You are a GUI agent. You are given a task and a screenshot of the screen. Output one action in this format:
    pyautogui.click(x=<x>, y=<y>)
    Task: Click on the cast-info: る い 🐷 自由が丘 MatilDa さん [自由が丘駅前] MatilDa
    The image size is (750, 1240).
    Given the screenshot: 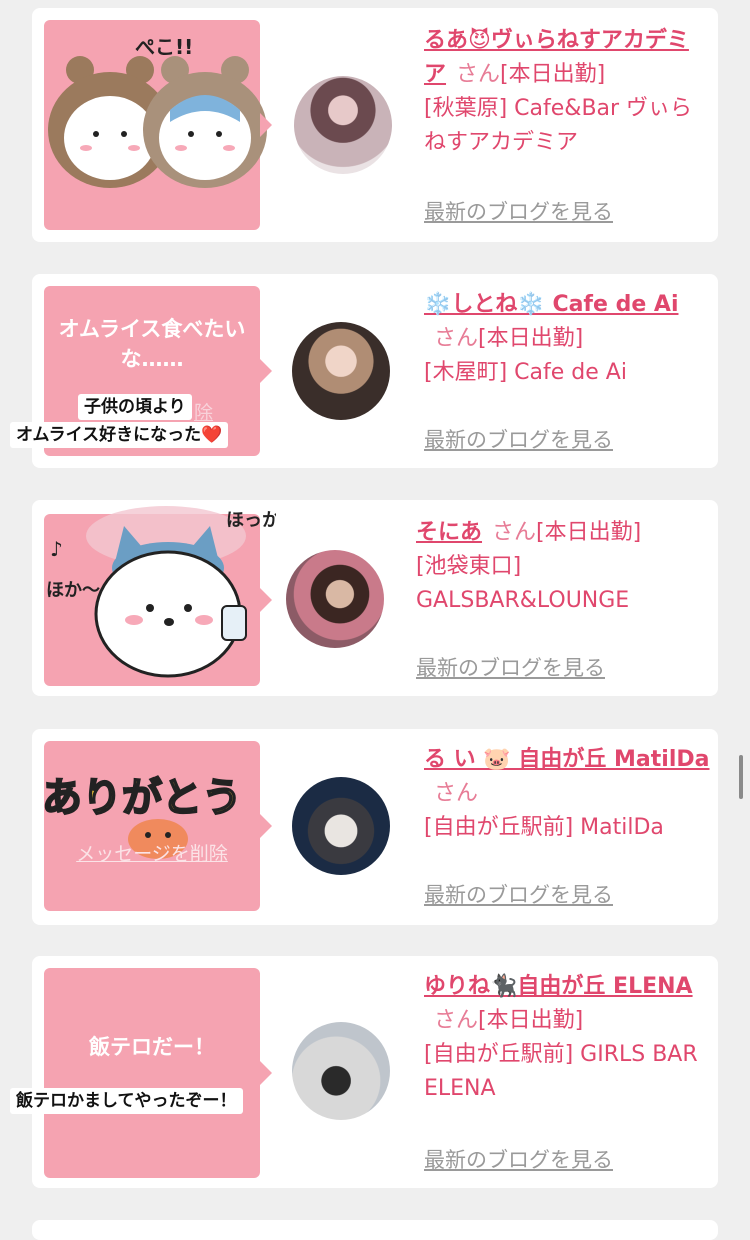 What is the action you would take?
    pyautogui.click(x=567, y=794)
    